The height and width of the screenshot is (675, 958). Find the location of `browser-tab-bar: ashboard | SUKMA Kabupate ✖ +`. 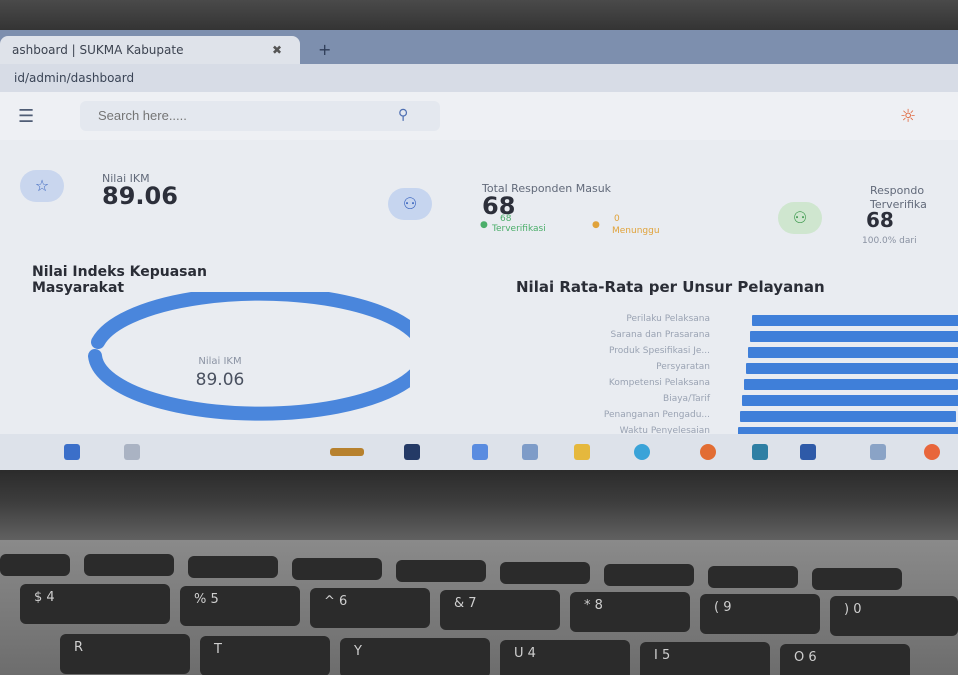

browser-tab-bar: ashboard | SUKMA Kabupate ✖ + is located at coordinates (479, 47).